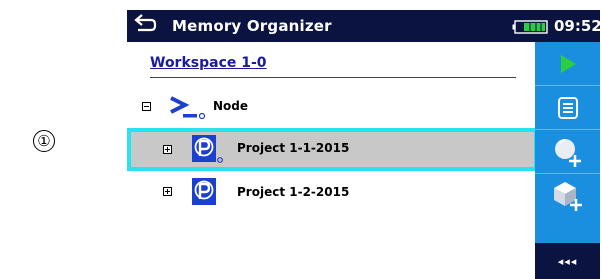  What do you see at coordinates (364, 26) in the screenshot?
I see `title-bar: Memory Organizer 09:52` at bounding box center [364, 26].